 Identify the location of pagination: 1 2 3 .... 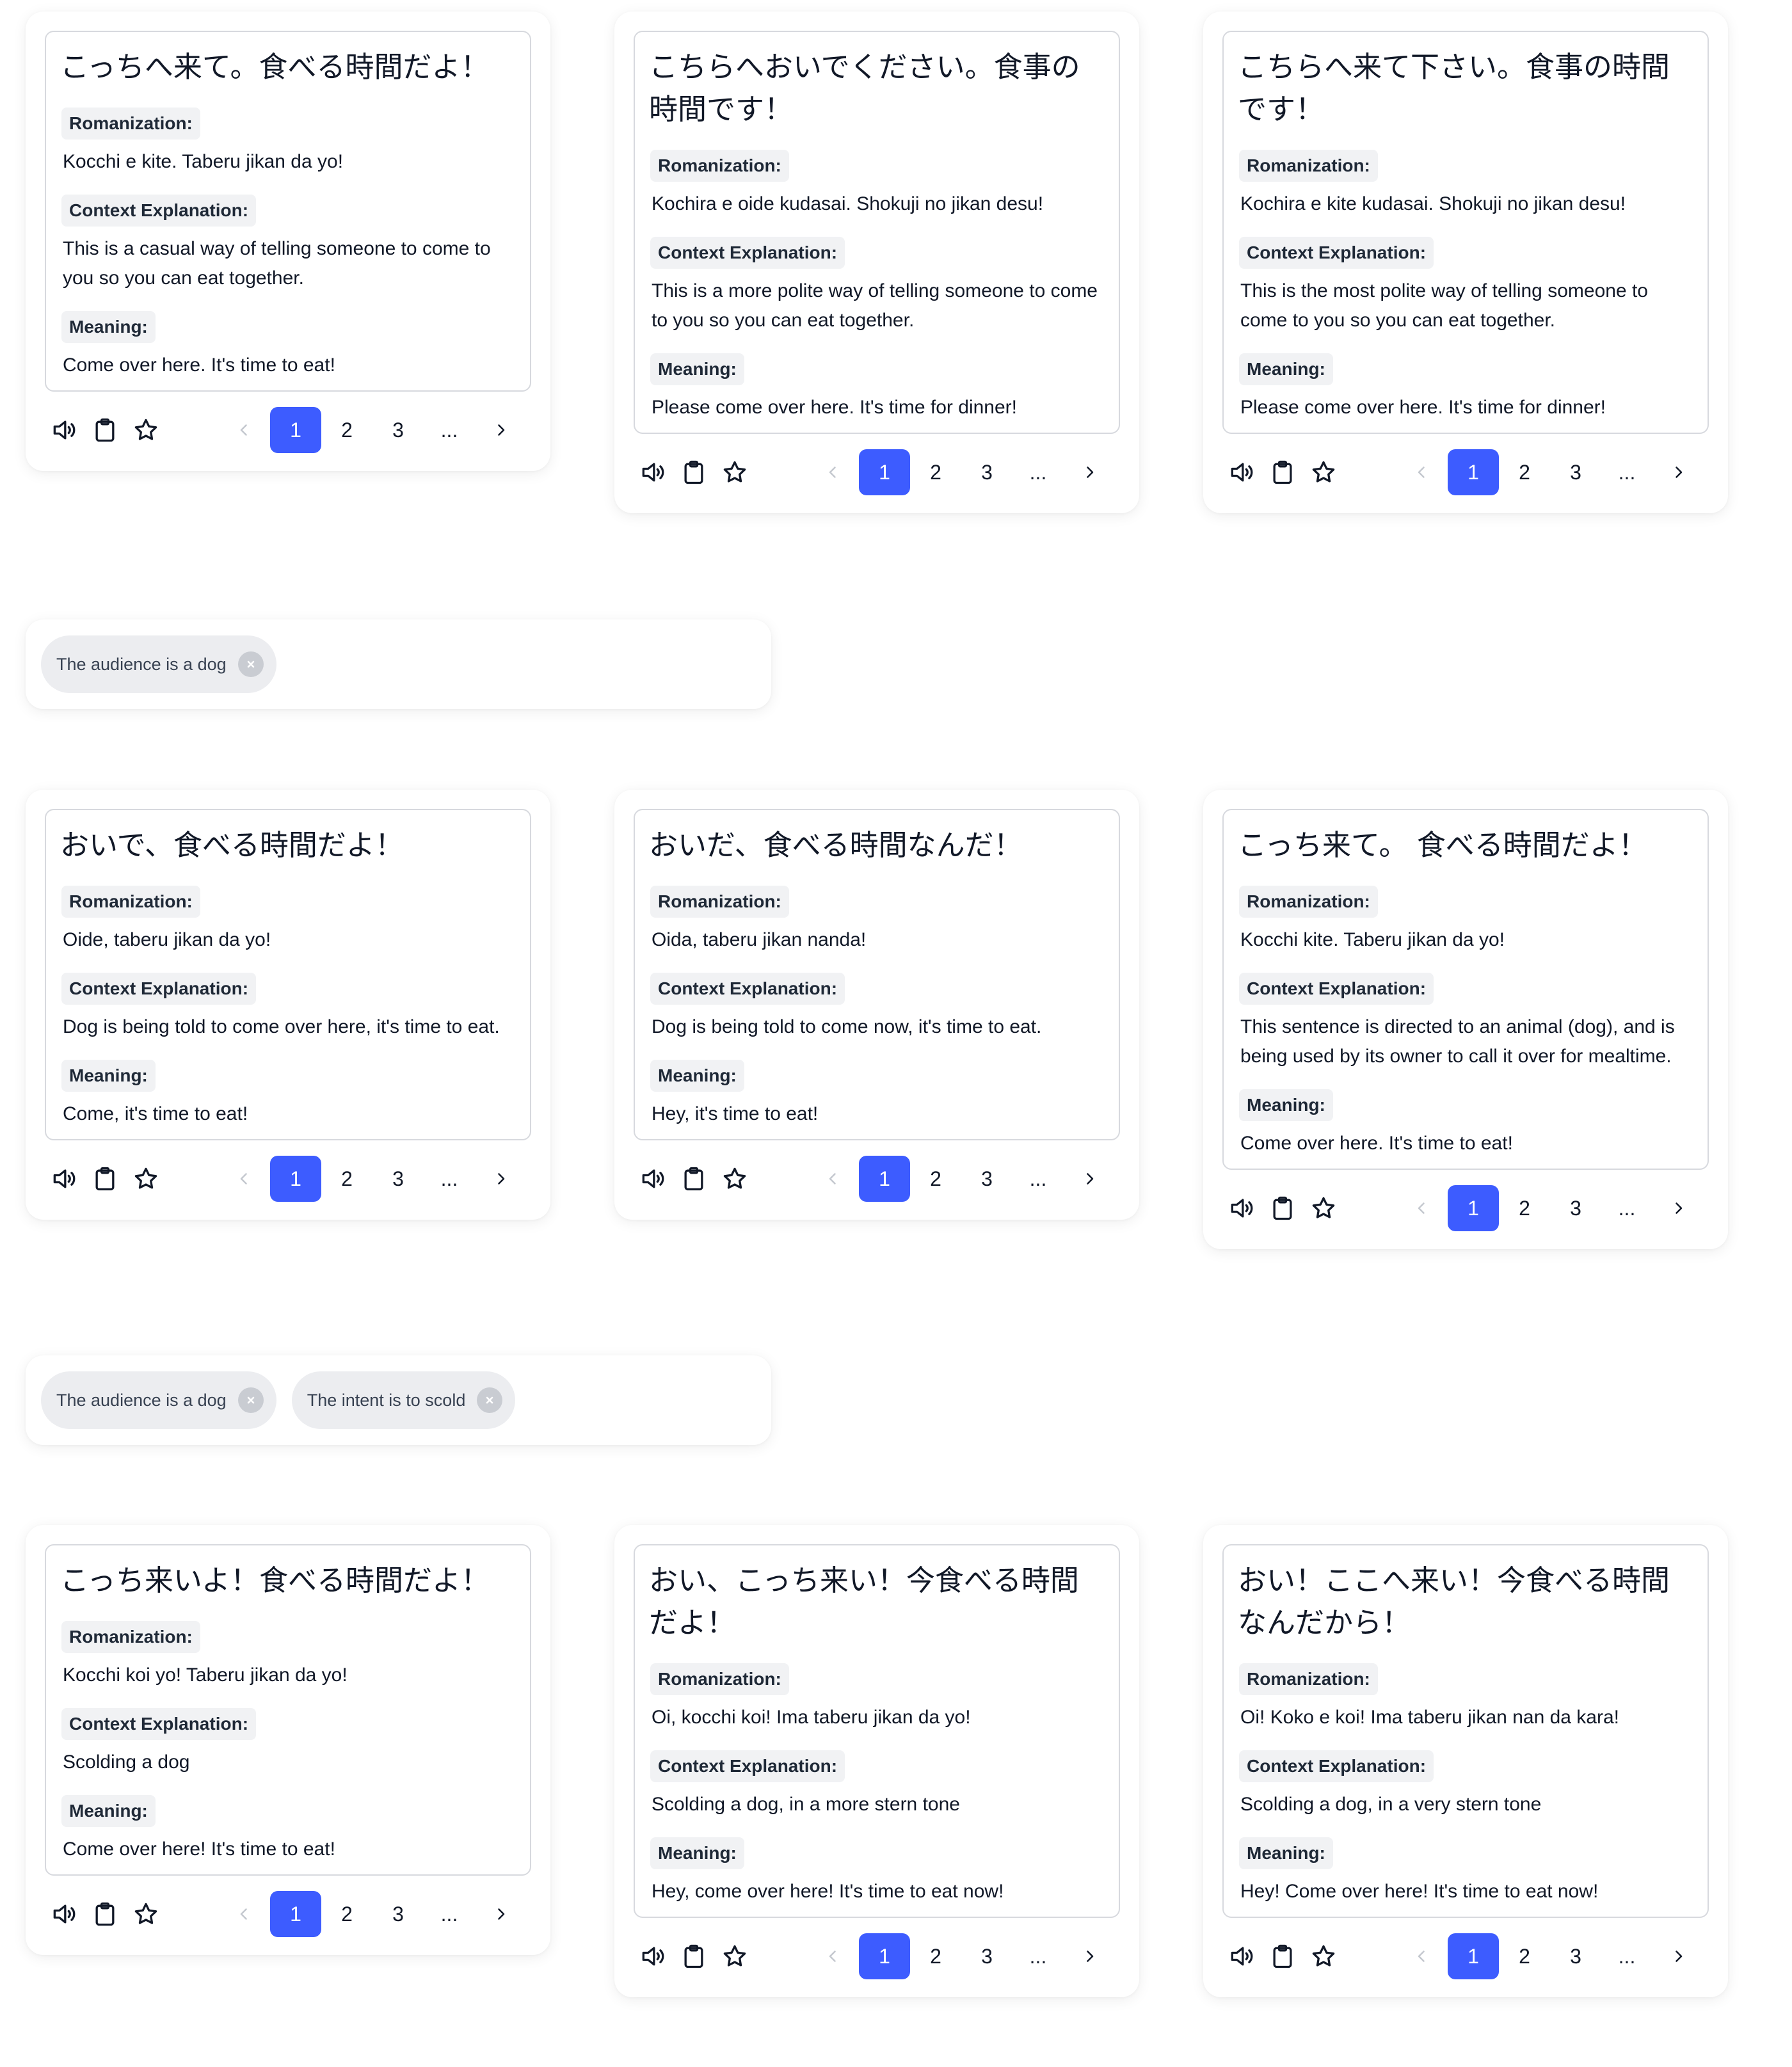
(1550, 1956).